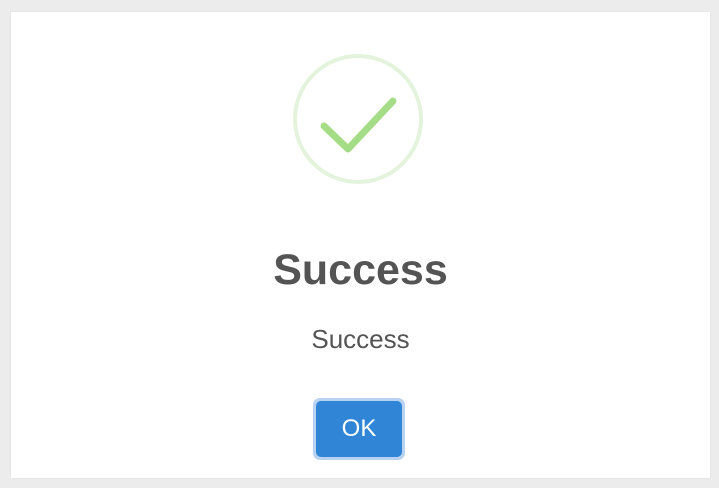 This screenshot has width=719, height=488. I want to click on success-check-icon, so click(358, 119).